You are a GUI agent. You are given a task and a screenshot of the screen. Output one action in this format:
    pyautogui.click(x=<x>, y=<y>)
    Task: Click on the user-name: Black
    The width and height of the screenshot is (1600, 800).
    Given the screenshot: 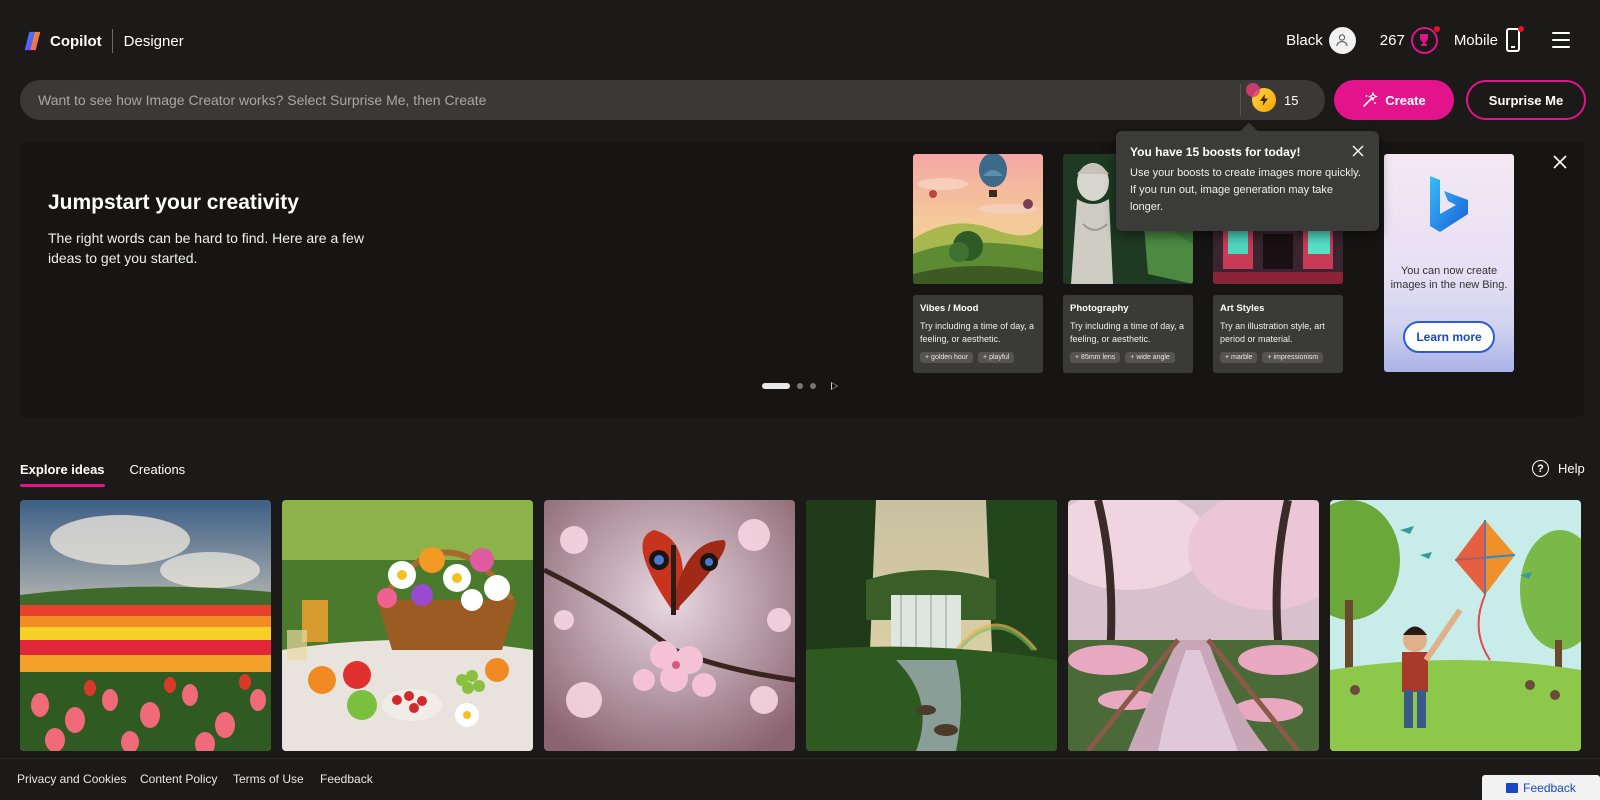 What is the action you would take?
    pyautogui.click(x=1304, y=40)
    